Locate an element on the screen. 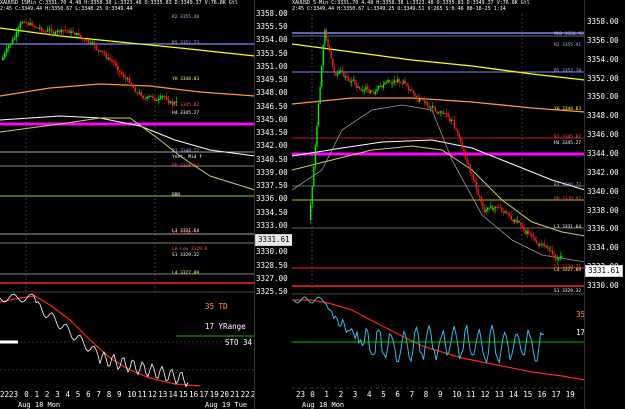 This screenshot has height=409, width=625. x-axis-label: 13 is located at coordinates (163, 394).